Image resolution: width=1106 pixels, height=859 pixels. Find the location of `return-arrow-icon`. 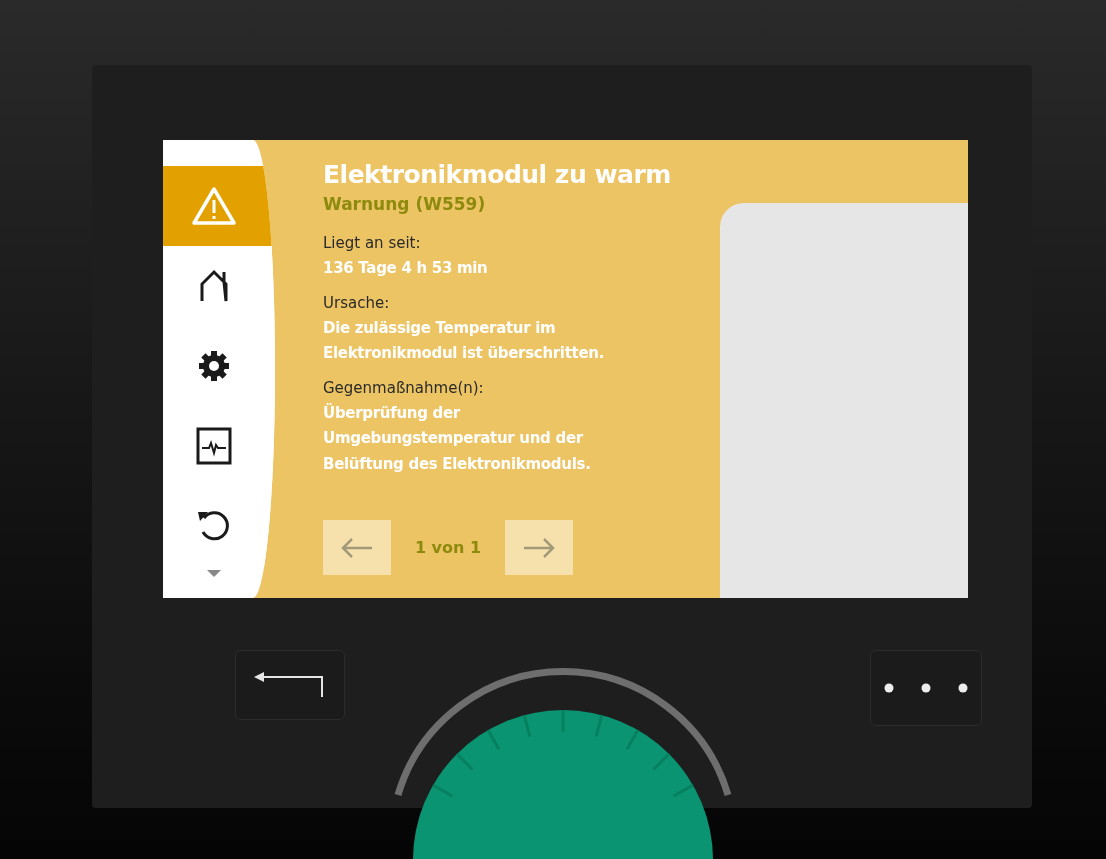

return-arrow-icon is located at coordinates (290, 685).